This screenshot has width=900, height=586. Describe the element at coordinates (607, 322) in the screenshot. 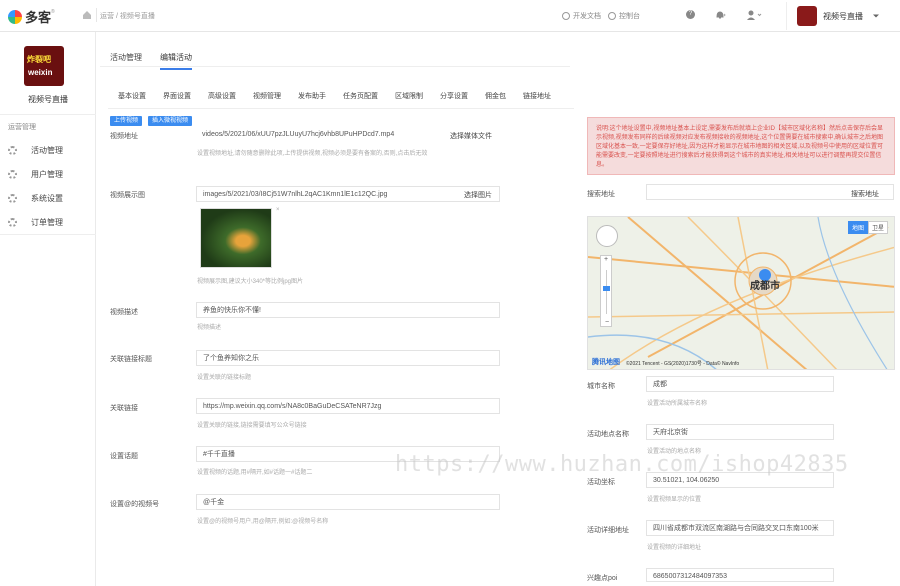

I see `zoom-out-icon: −` at that location.